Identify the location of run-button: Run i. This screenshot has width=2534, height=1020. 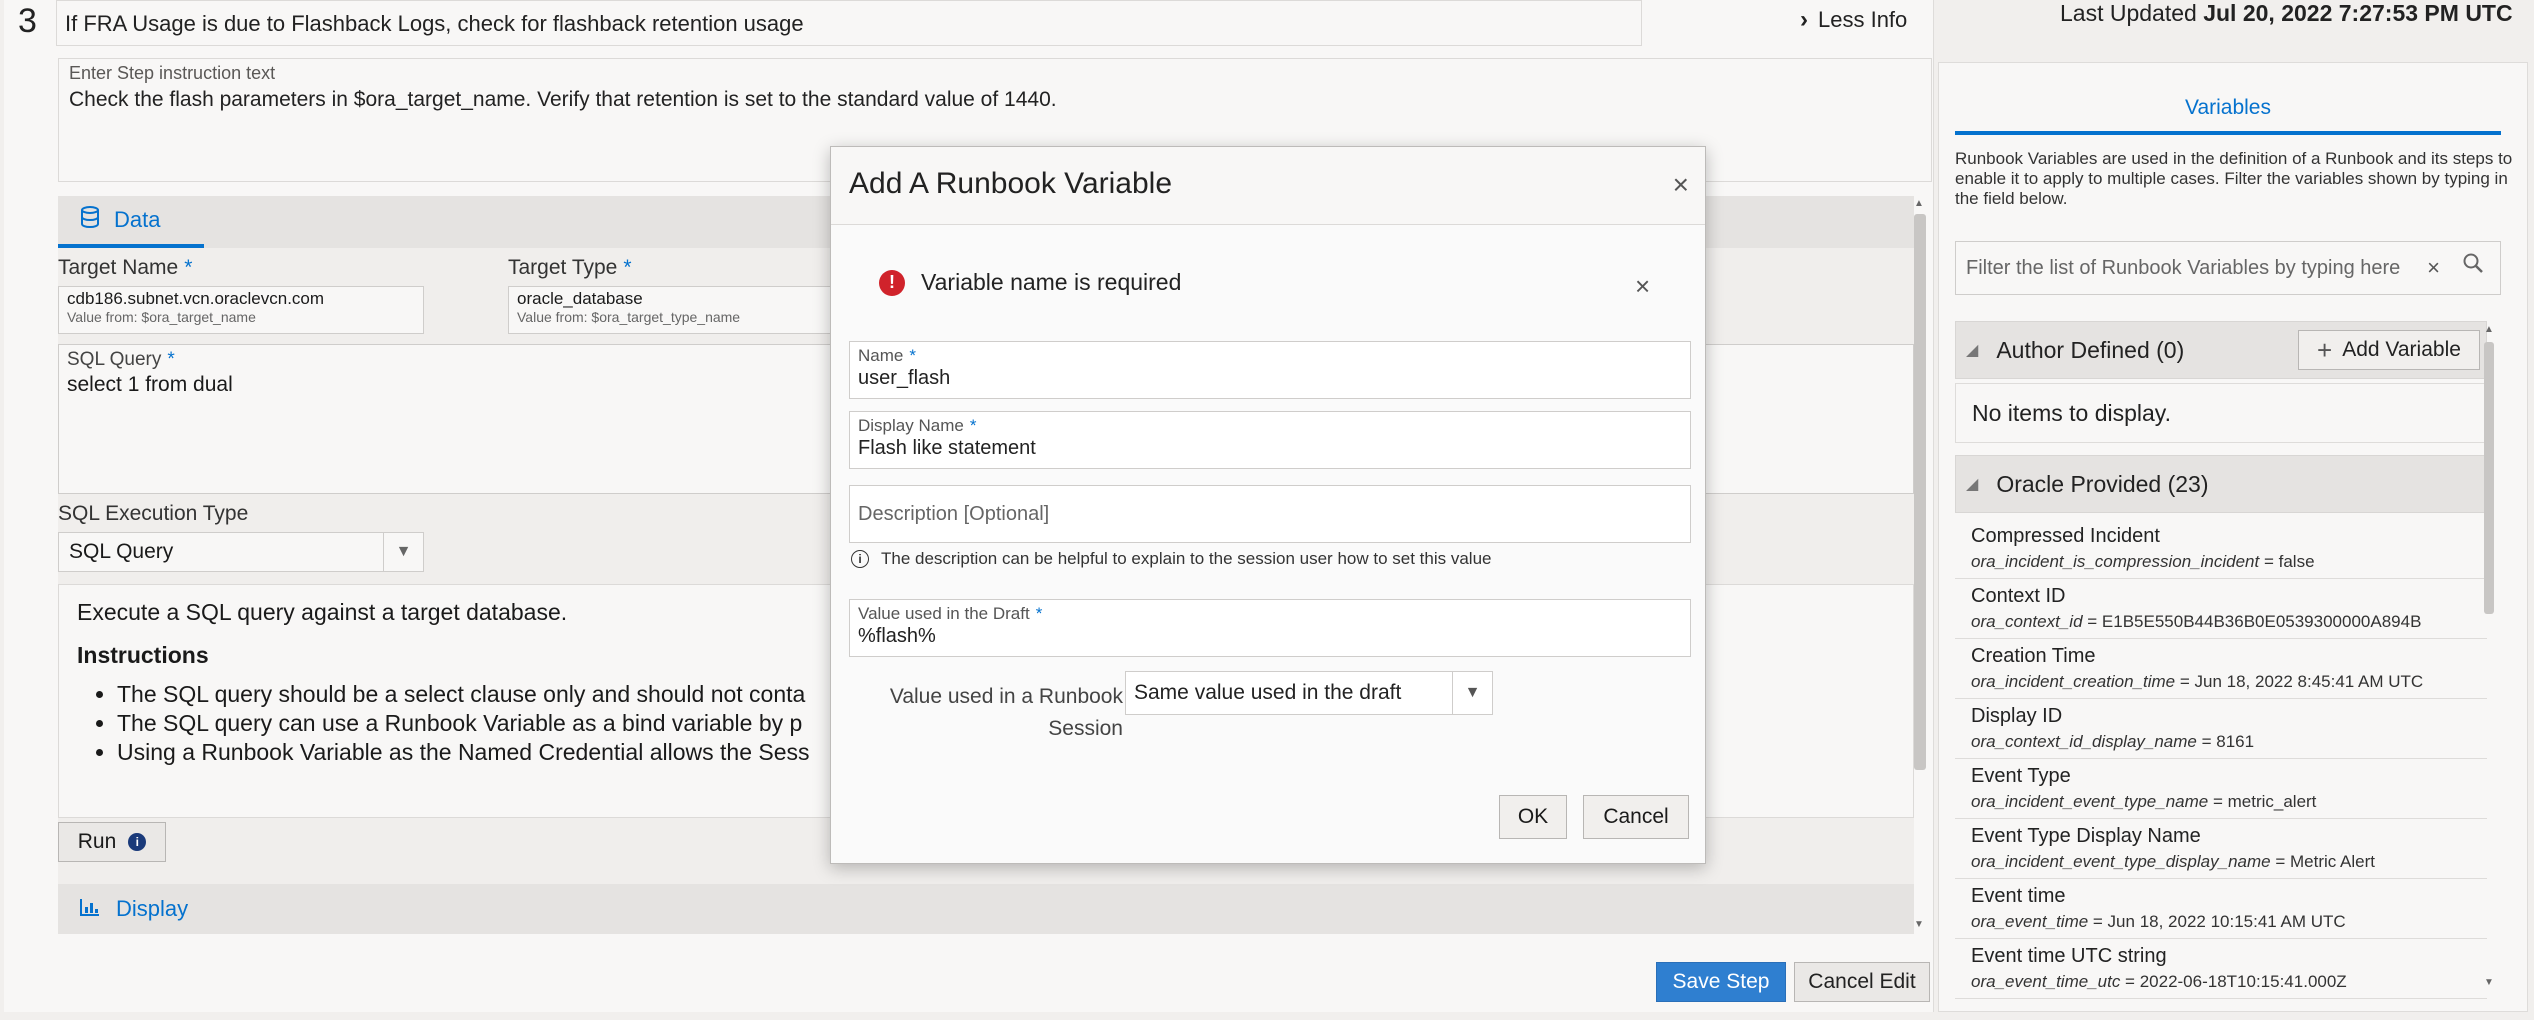
(112, 842).